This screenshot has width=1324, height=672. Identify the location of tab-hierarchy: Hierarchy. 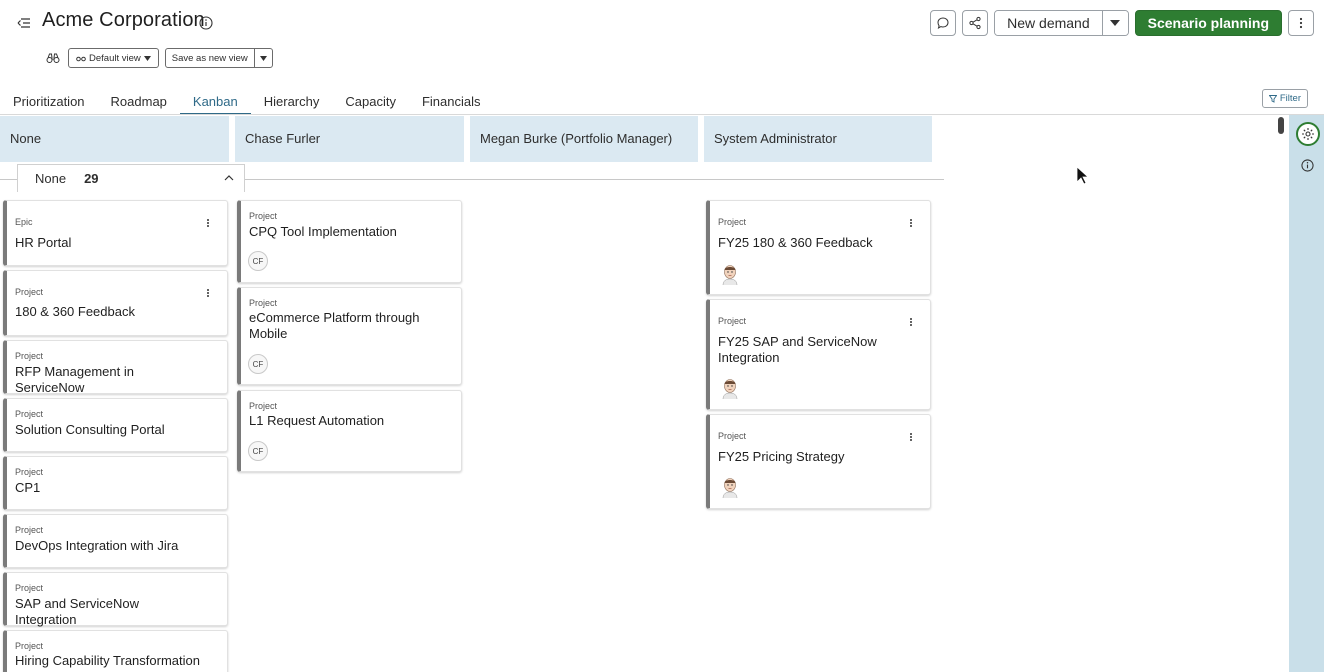
(292, 101).